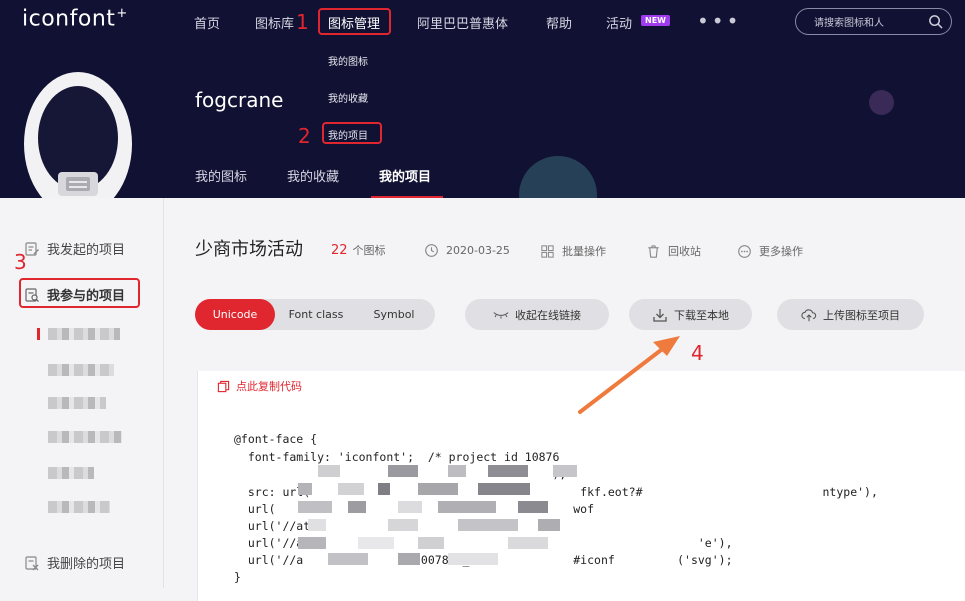  I want to click on recycle-bin: 回收站, so click(673, 251).